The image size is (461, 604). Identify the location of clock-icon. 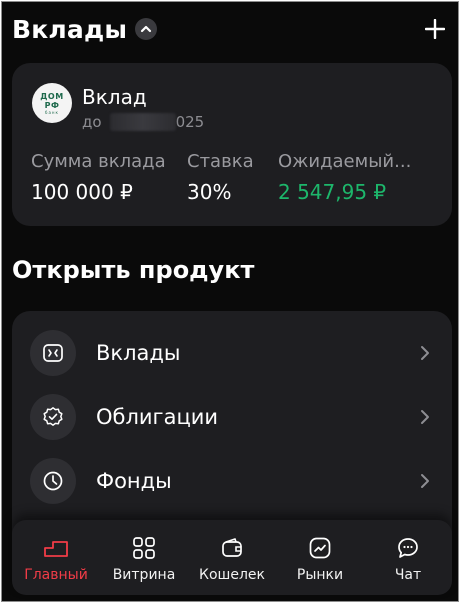
(53, 481).